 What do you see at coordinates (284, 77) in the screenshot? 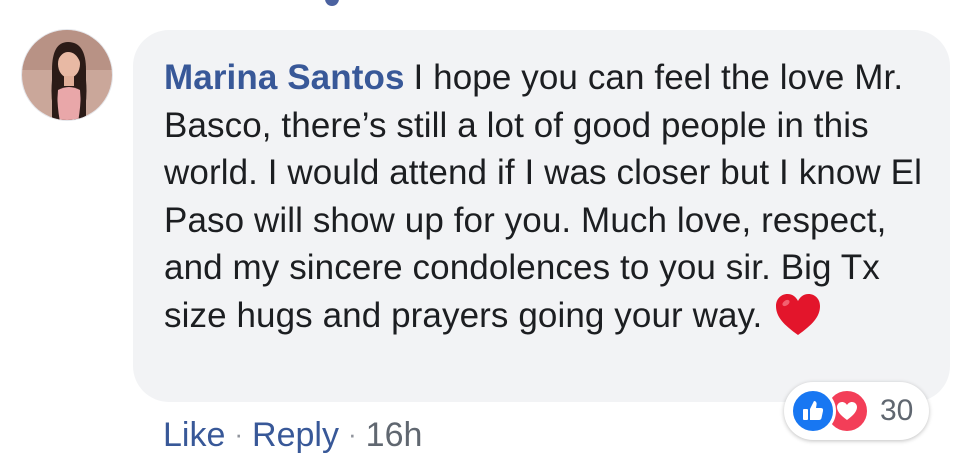
I see `comment-author-name: Marina Santos` at bounding box center [284, 77].